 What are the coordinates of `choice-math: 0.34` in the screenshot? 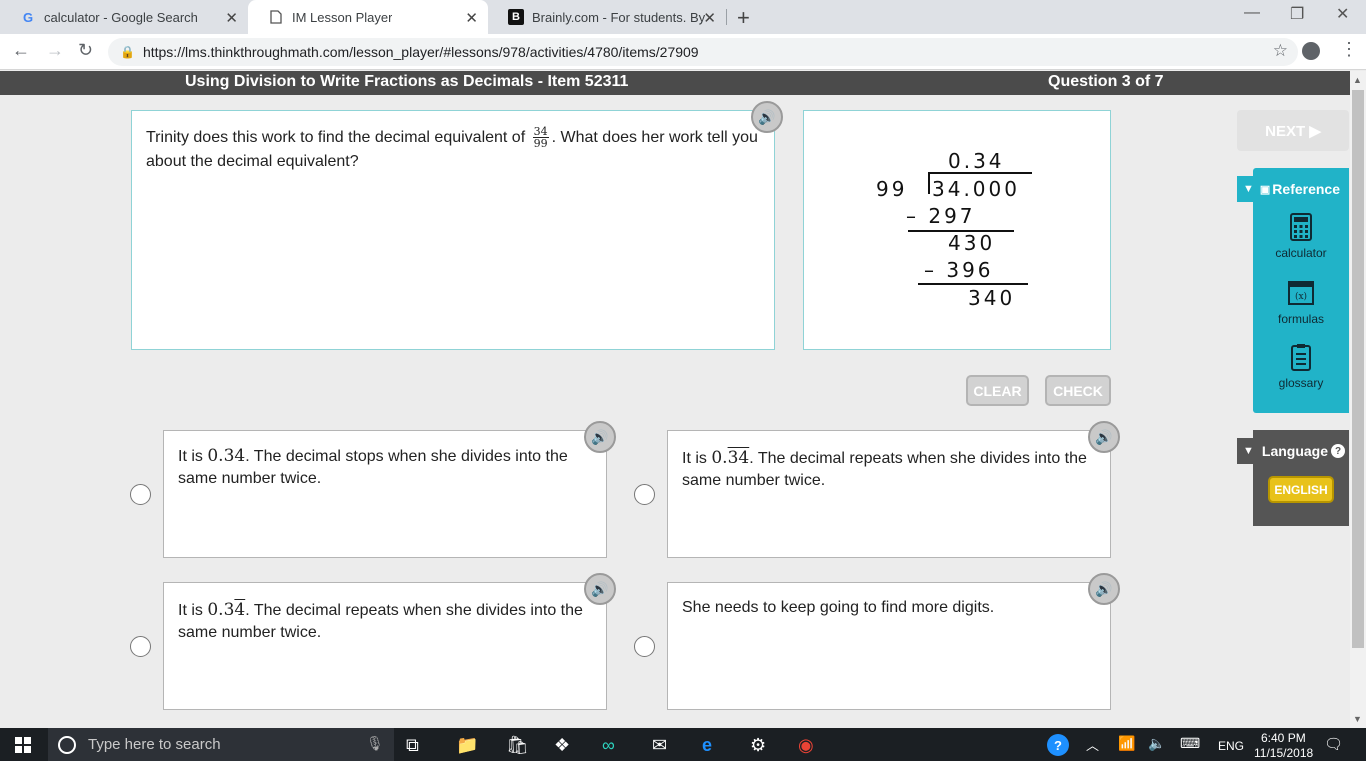 It's located at (226, 456).